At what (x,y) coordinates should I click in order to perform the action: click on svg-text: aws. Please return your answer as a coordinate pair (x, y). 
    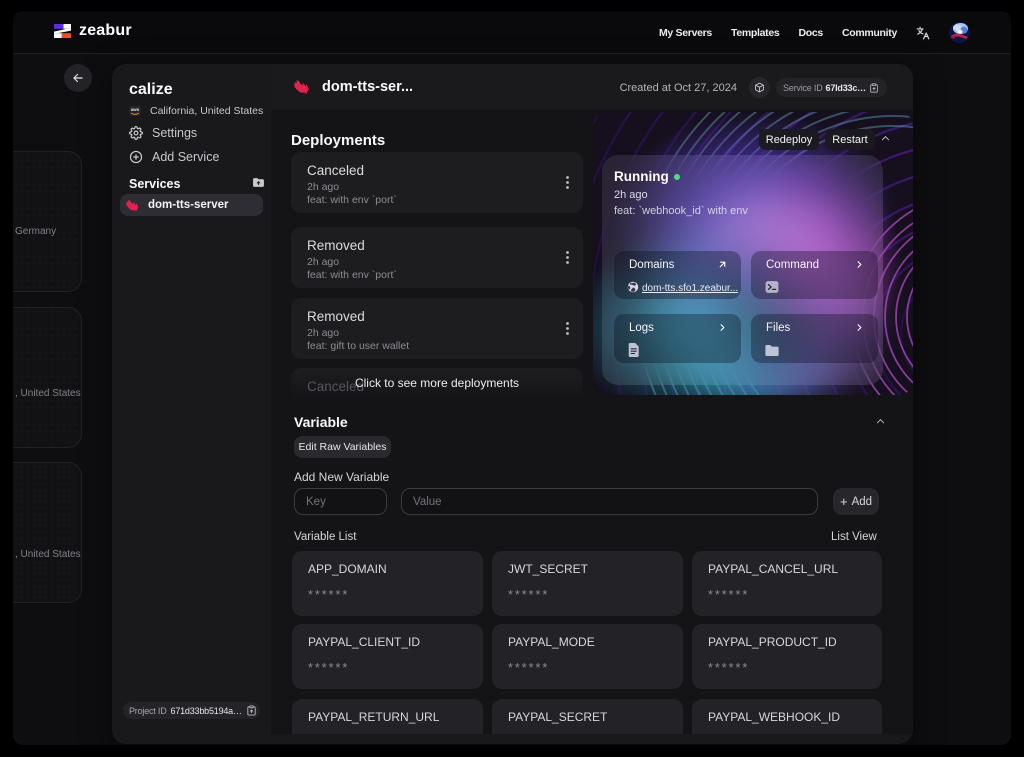
    Looking at the image, I should click on (135, 109).